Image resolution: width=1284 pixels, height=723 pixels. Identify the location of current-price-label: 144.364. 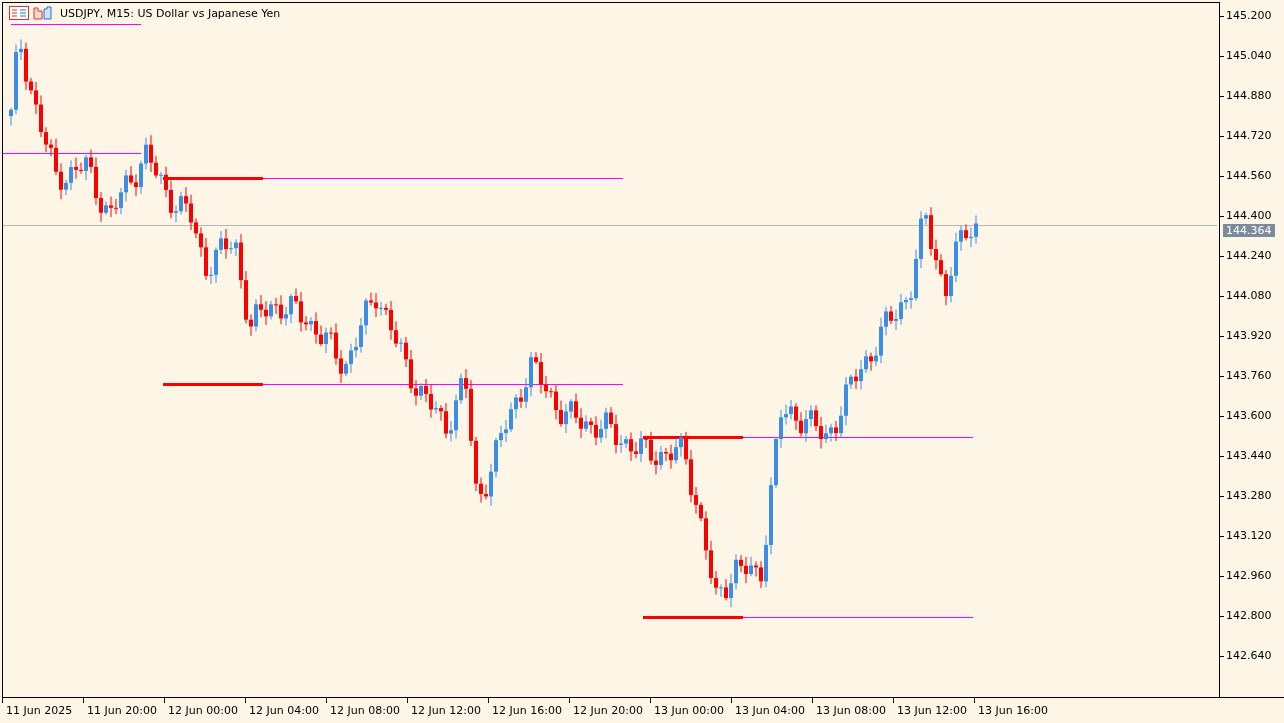
(1249, 230).